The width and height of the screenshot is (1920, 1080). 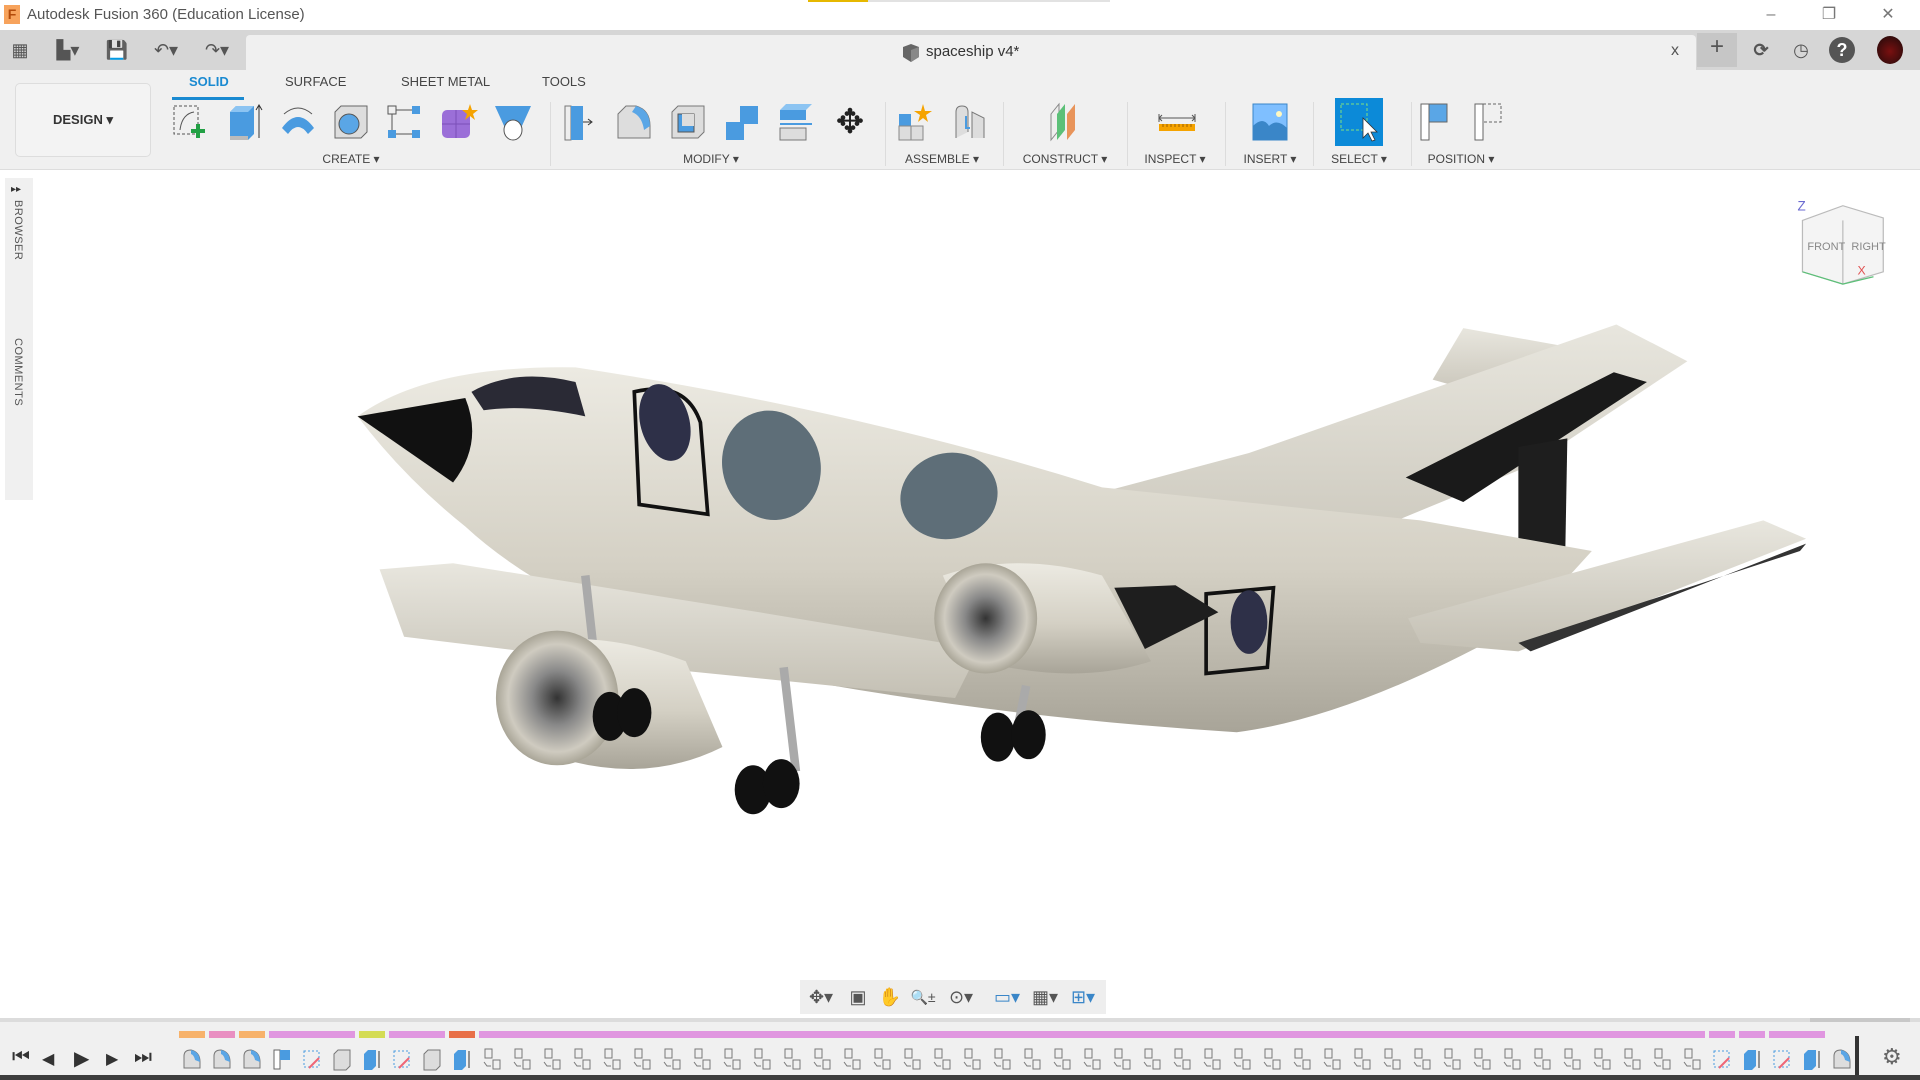 I want to click on timeline-scrollbar, so click(x=1860, y=1020).